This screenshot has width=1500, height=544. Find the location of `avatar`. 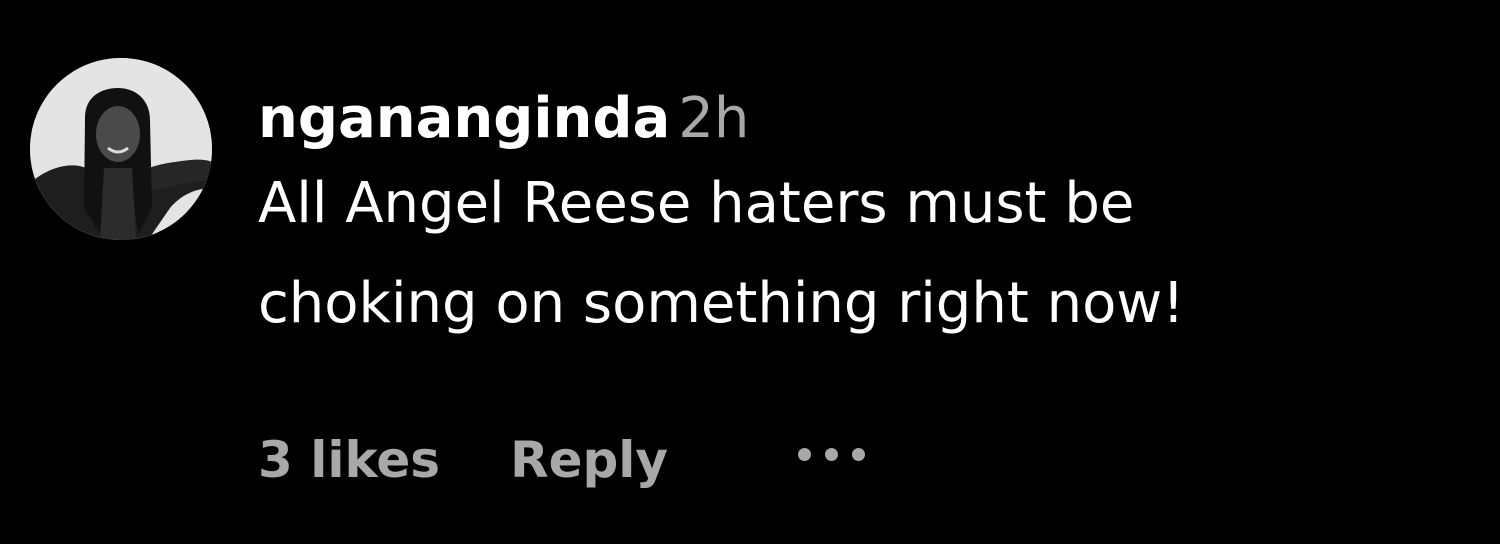

avatar is located at coordinates (121, 149).